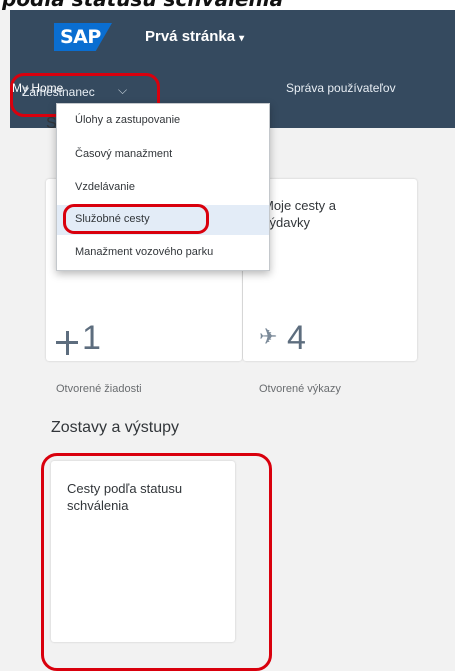  I want to click on section-title: Zostavy a výstupy, so click(115, 427).